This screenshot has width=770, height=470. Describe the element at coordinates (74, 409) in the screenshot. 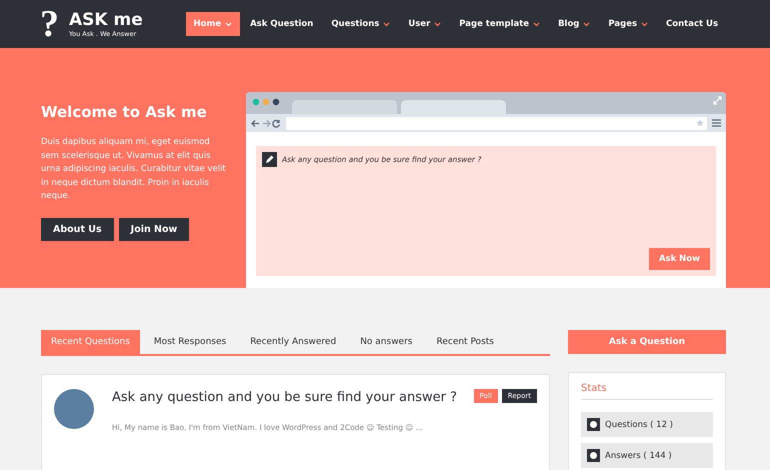

I see `avatar` at that location.